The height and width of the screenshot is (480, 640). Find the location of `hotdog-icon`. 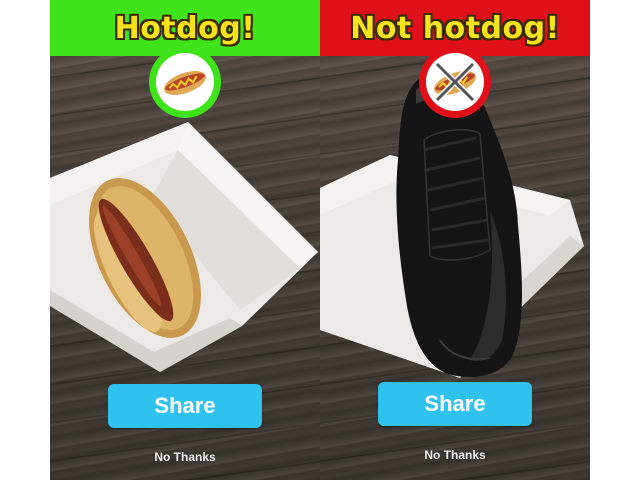

hotdog-icon is located at coordinates (185, 83).